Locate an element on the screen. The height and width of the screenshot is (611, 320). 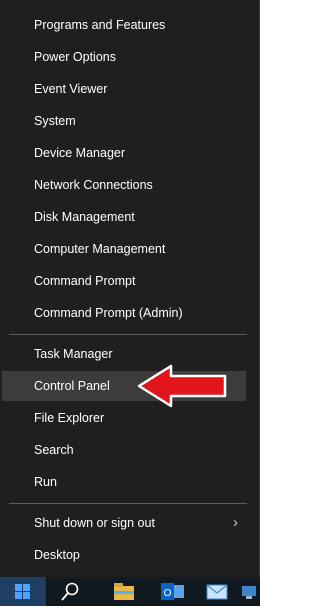
taskbar-network is located at coordinates (250, 591).